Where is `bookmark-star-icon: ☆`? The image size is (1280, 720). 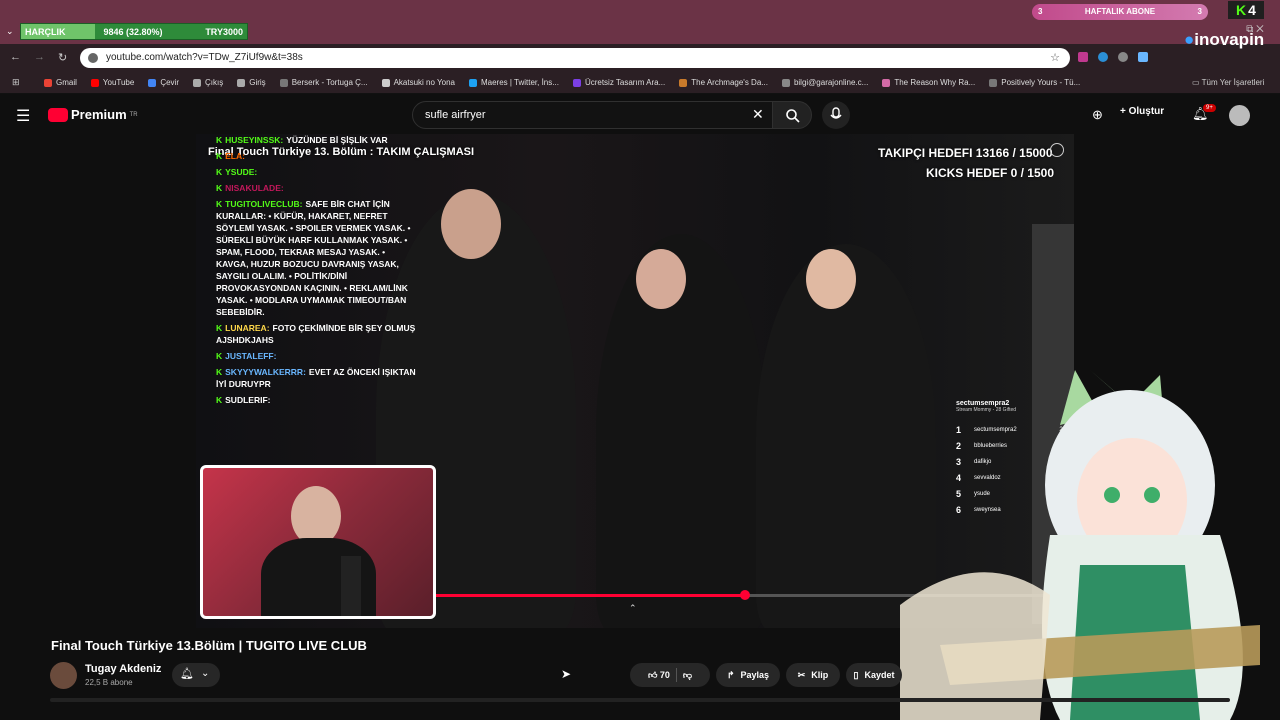
bookmark-star-icon: ☆ is located at coordinates (1055, 58).